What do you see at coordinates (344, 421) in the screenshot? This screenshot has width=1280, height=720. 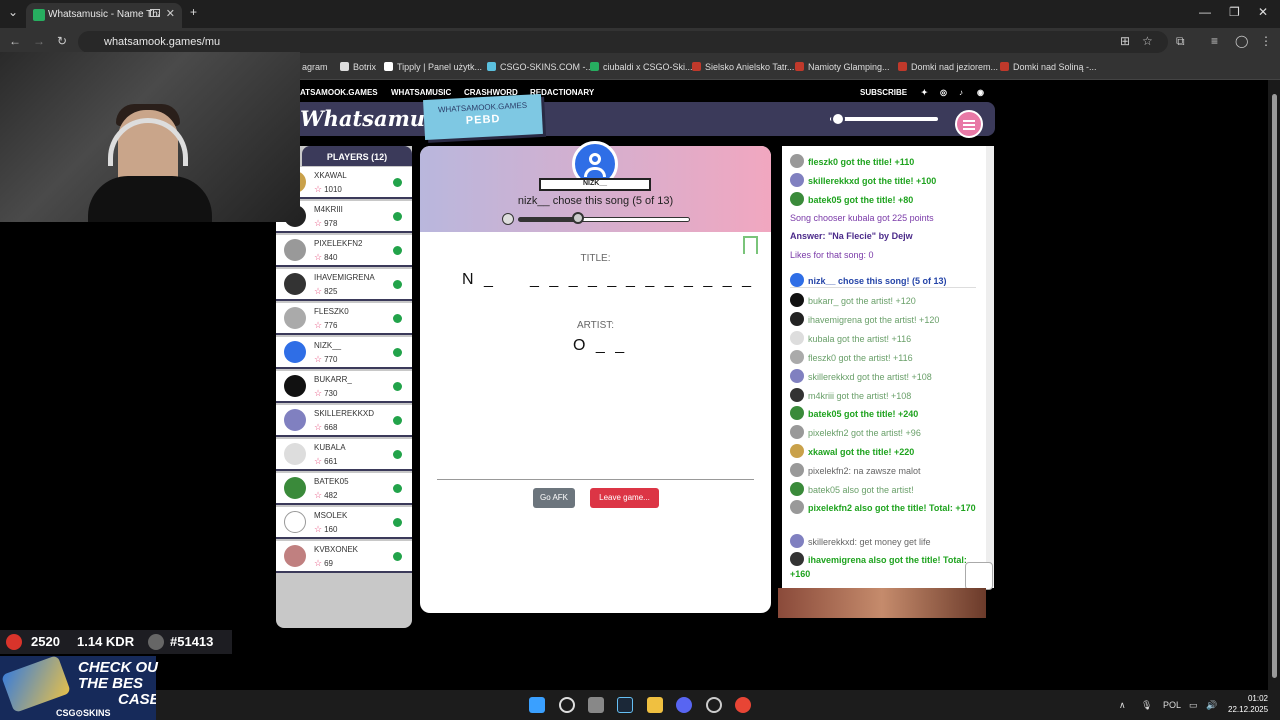 I see `player-row: SKILLEREKKXD ☆ 668` at bounding box center [344, 421].